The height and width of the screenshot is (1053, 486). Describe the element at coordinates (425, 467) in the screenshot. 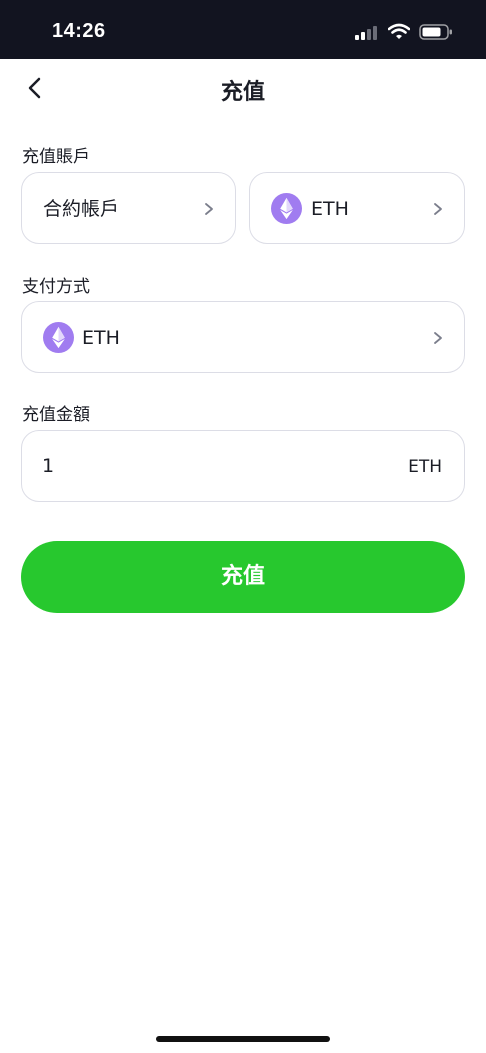

I see `amount-unit: ETH` at that location.